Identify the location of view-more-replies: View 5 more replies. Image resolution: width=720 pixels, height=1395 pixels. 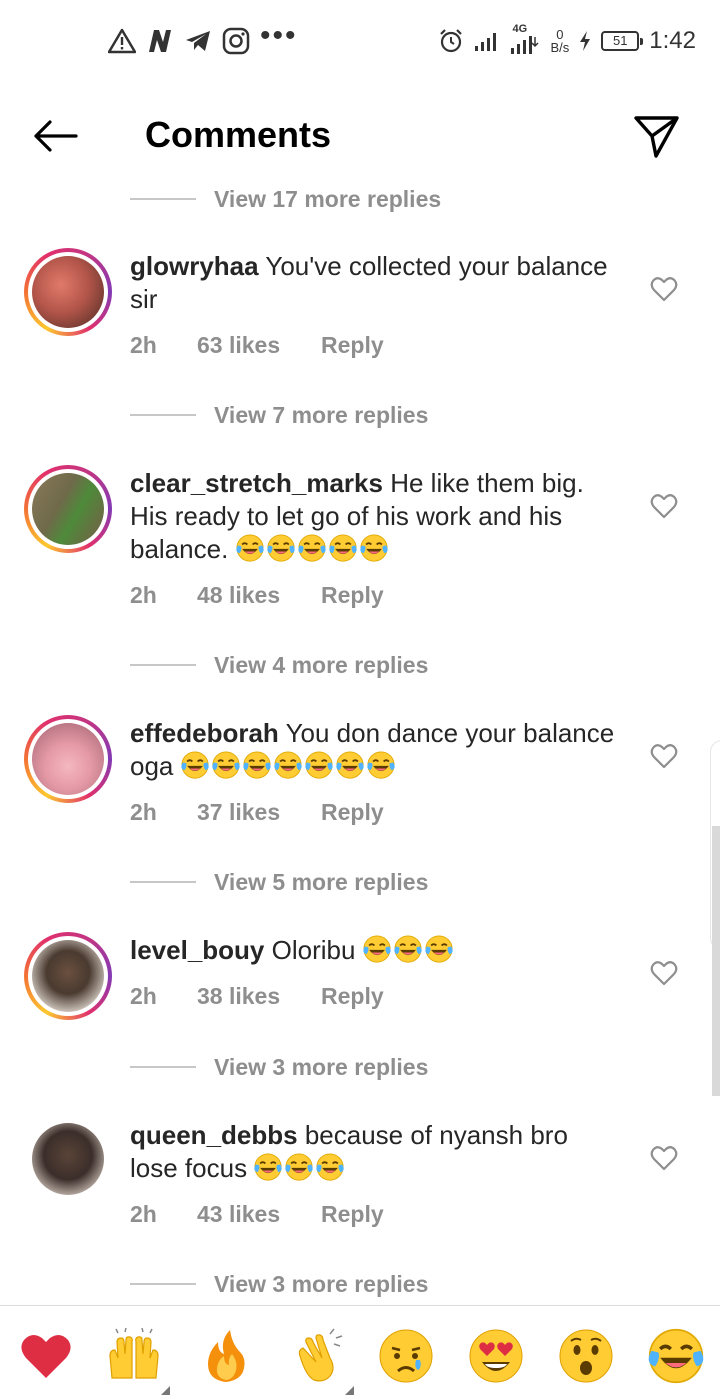
(279, 882).